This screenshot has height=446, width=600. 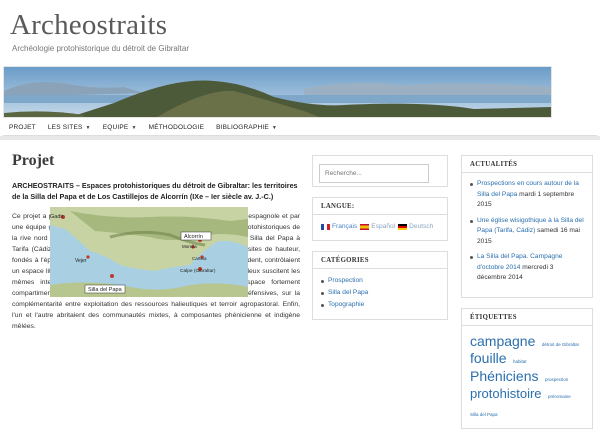 I want to click on nav-divider, so click(x=300, y=138).